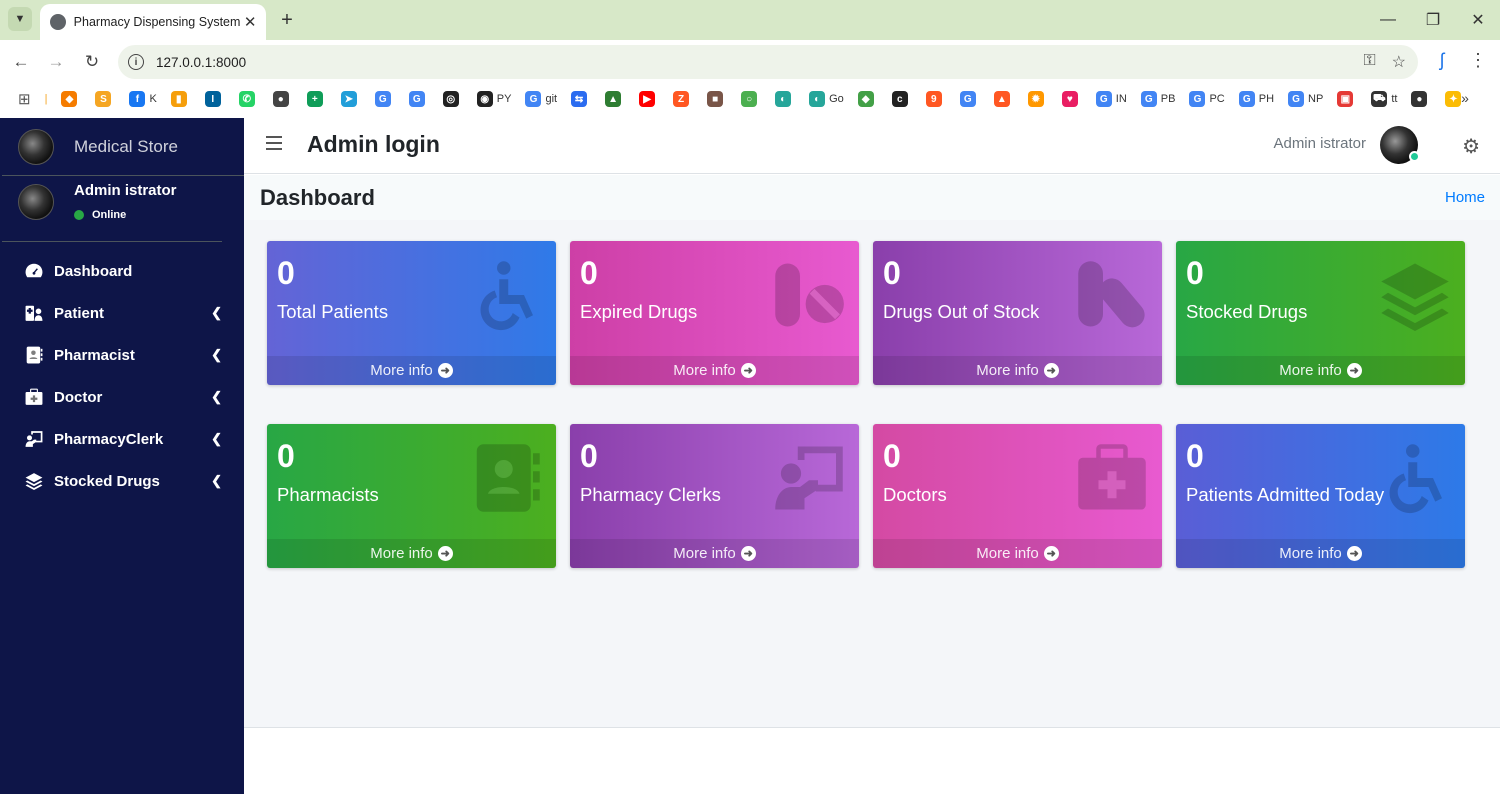  What do you see at coordinates (78, 397) in the screenshot?
I see `sidebar-item-label: Doctor` at bounding box center [78, 397].